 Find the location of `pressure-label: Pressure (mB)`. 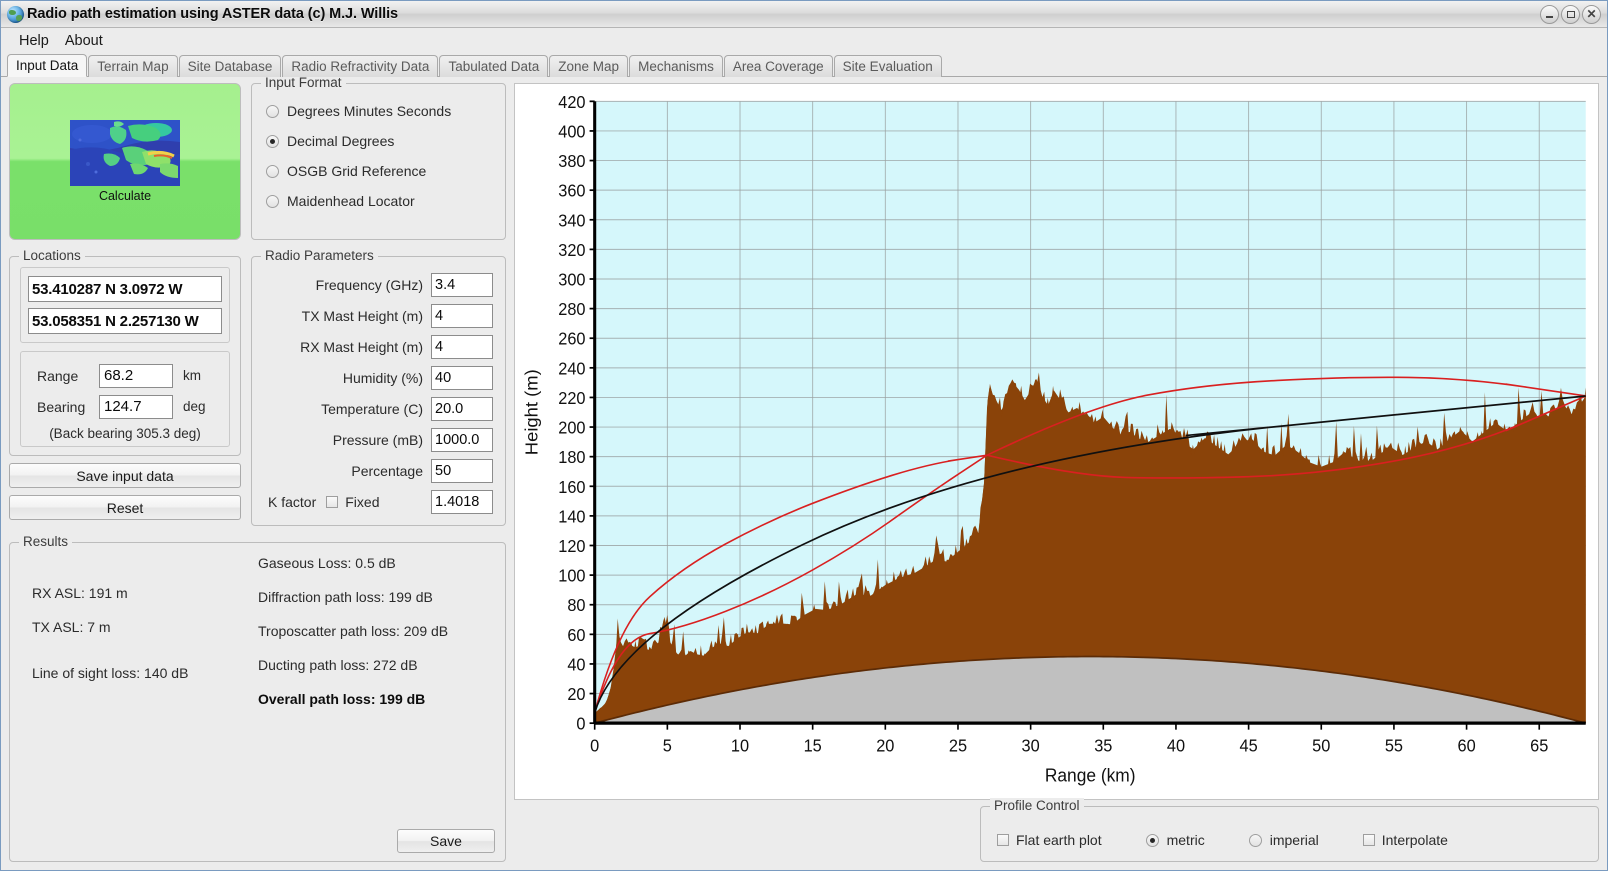

pressure-label: Pressure (mB) is located at coordinates (377, 439).